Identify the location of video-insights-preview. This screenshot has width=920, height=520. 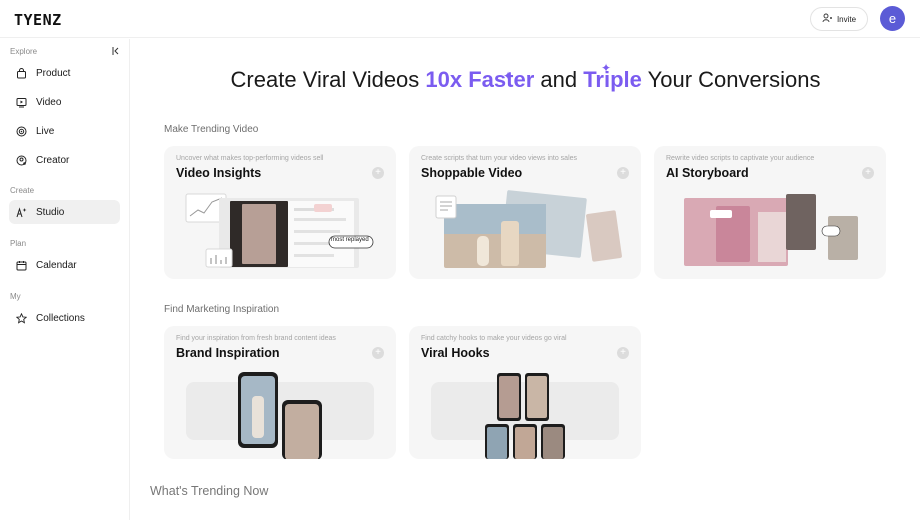
(279, 230).